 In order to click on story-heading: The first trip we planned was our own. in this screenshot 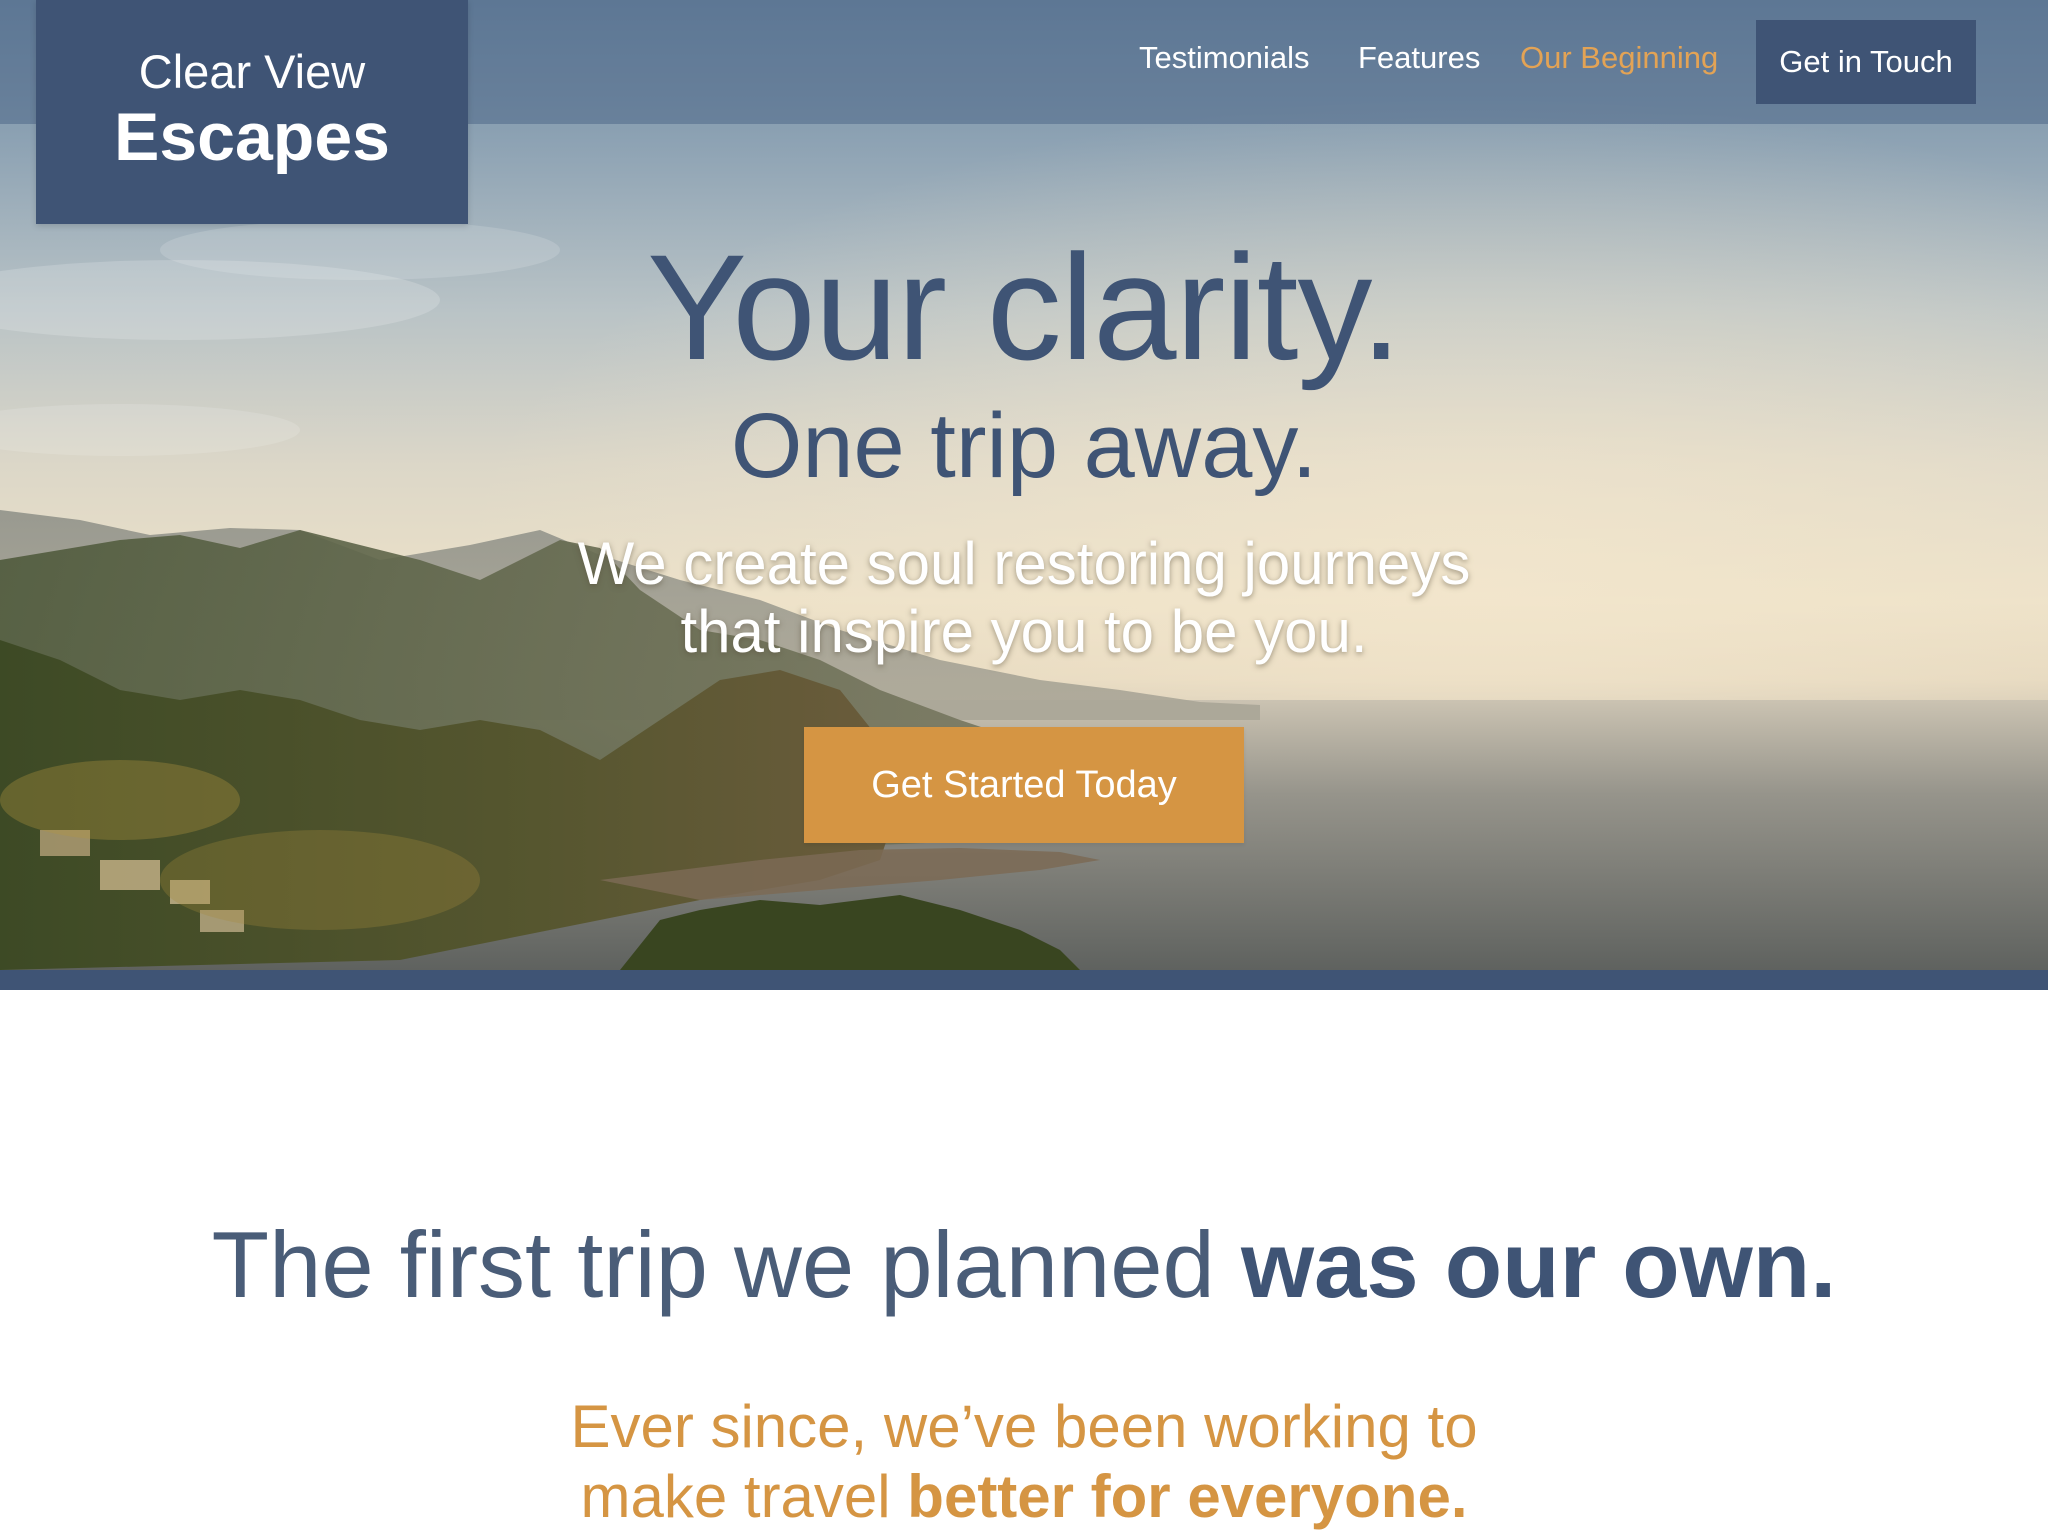, I will do `click(1024, 1265)`.